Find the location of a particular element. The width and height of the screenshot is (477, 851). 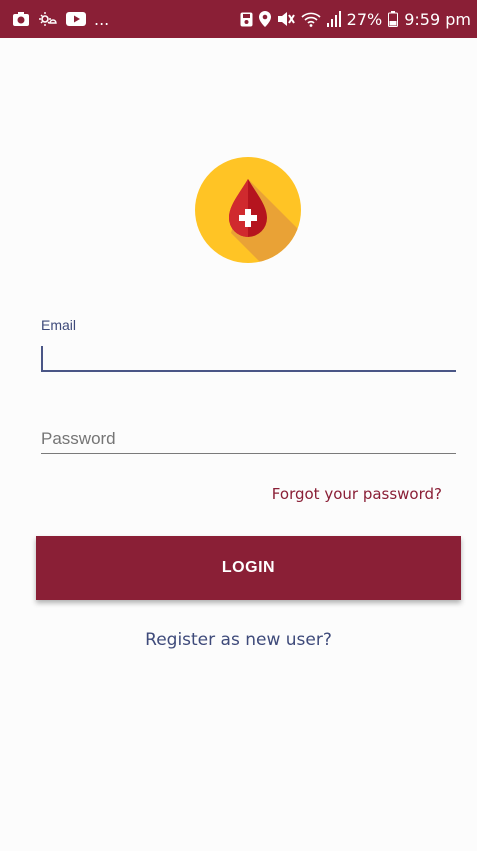

battery-icon is located at coordinates (393, 19).